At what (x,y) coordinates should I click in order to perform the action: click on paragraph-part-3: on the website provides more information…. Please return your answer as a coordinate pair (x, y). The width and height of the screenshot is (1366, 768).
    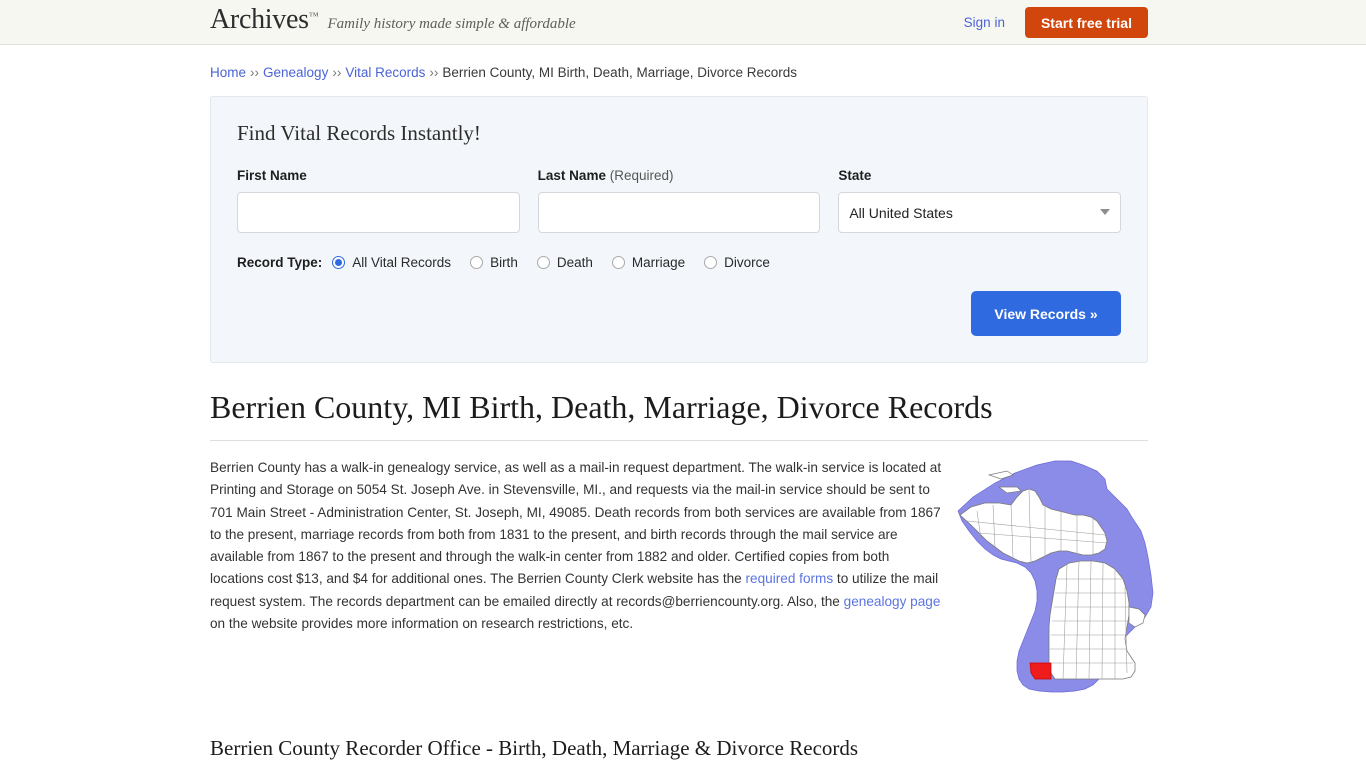
    Looking at the image, I should click on (422, 624).